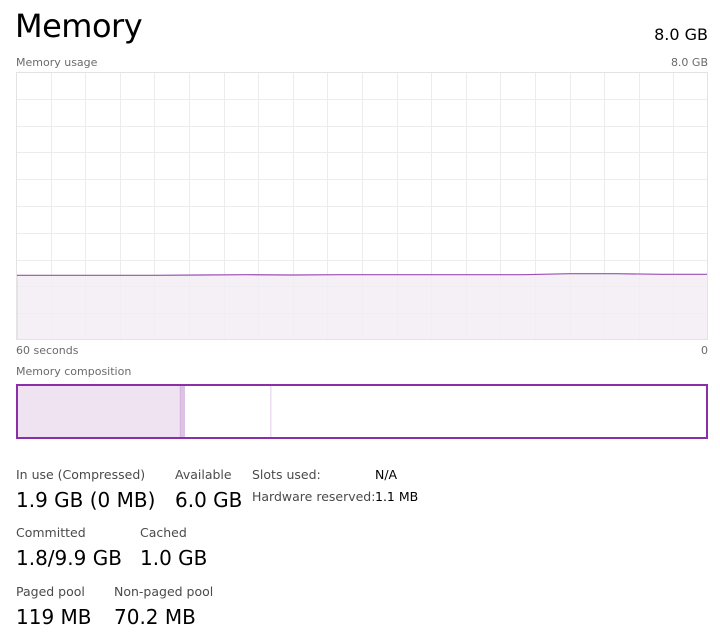 This screenshot has width=720, height=640. What do you see at coordinates (209, 500) in the screenshot?
I see `available-value: 6.0 GB` at bounding box center [209, 500].